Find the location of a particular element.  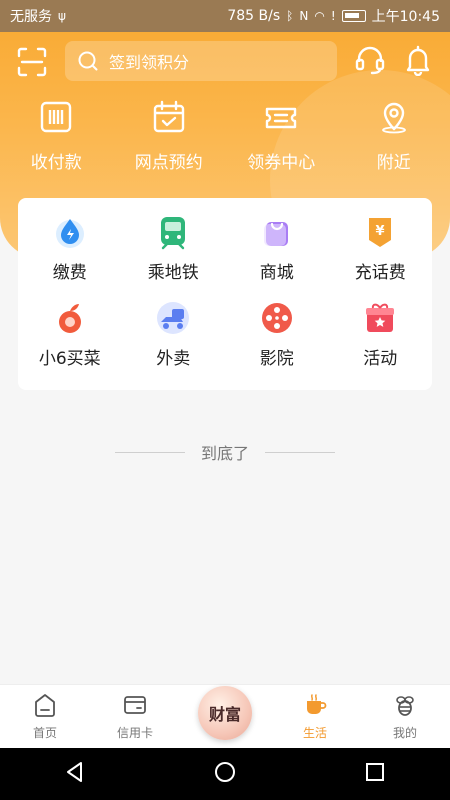

coffee-cup-icon is located at coordinates (317, 704).